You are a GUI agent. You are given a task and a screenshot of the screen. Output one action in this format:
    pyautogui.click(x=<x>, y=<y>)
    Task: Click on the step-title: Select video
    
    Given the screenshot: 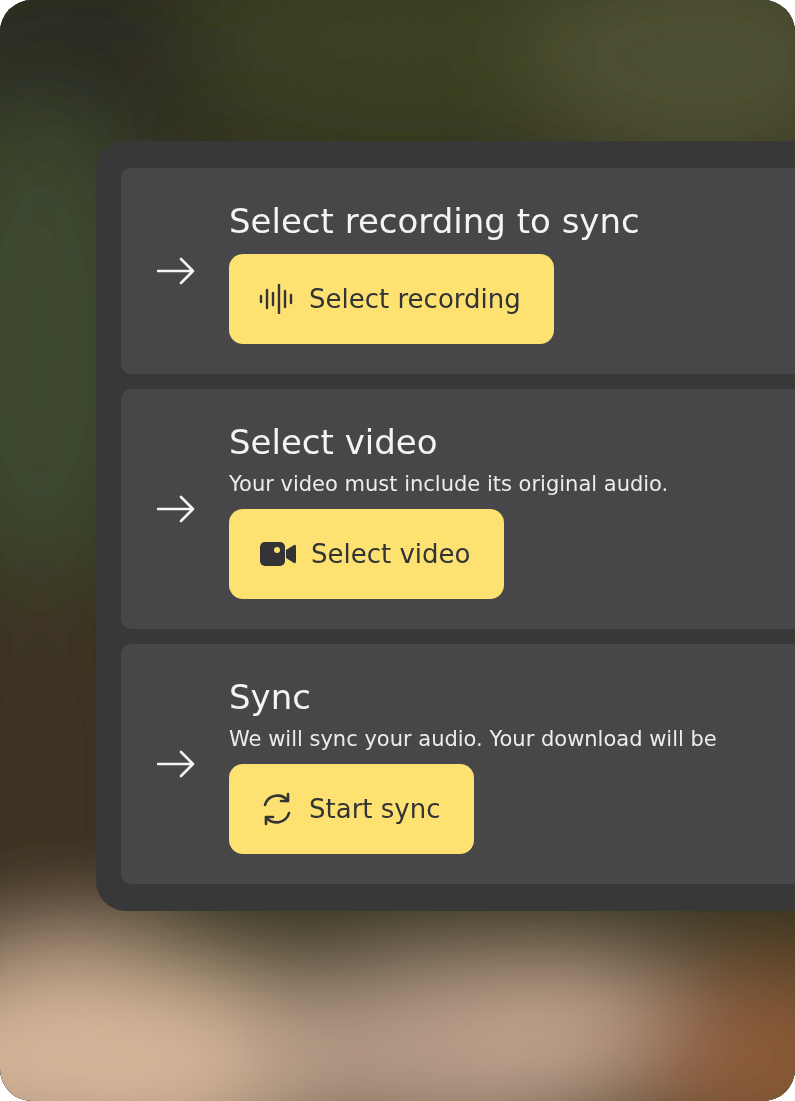 What is the action you would take?
    pyautogui.click(x=333, y=442)
    